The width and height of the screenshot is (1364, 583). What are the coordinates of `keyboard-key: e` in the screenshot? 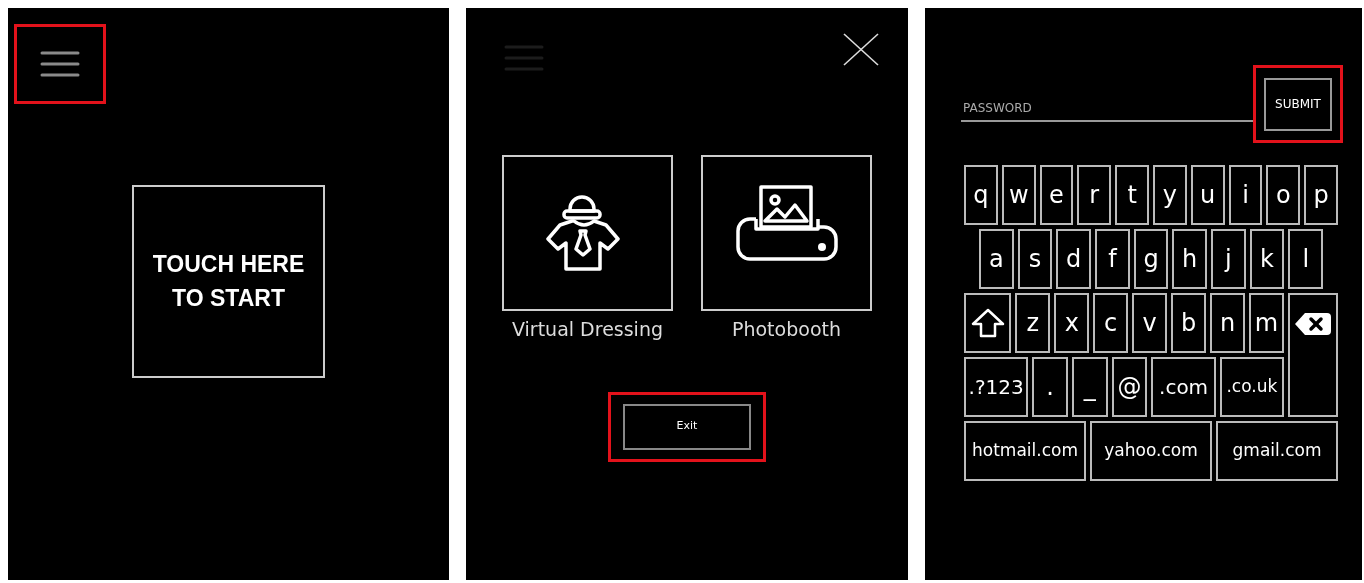 It's located at (1056, 195).